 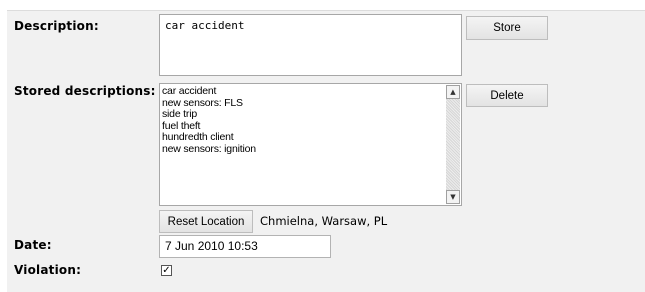 What do you see at coordinates (206, 221) in the screenshot?
I see `reset-location-button: Reset Location` at bounding box center [206, 221].